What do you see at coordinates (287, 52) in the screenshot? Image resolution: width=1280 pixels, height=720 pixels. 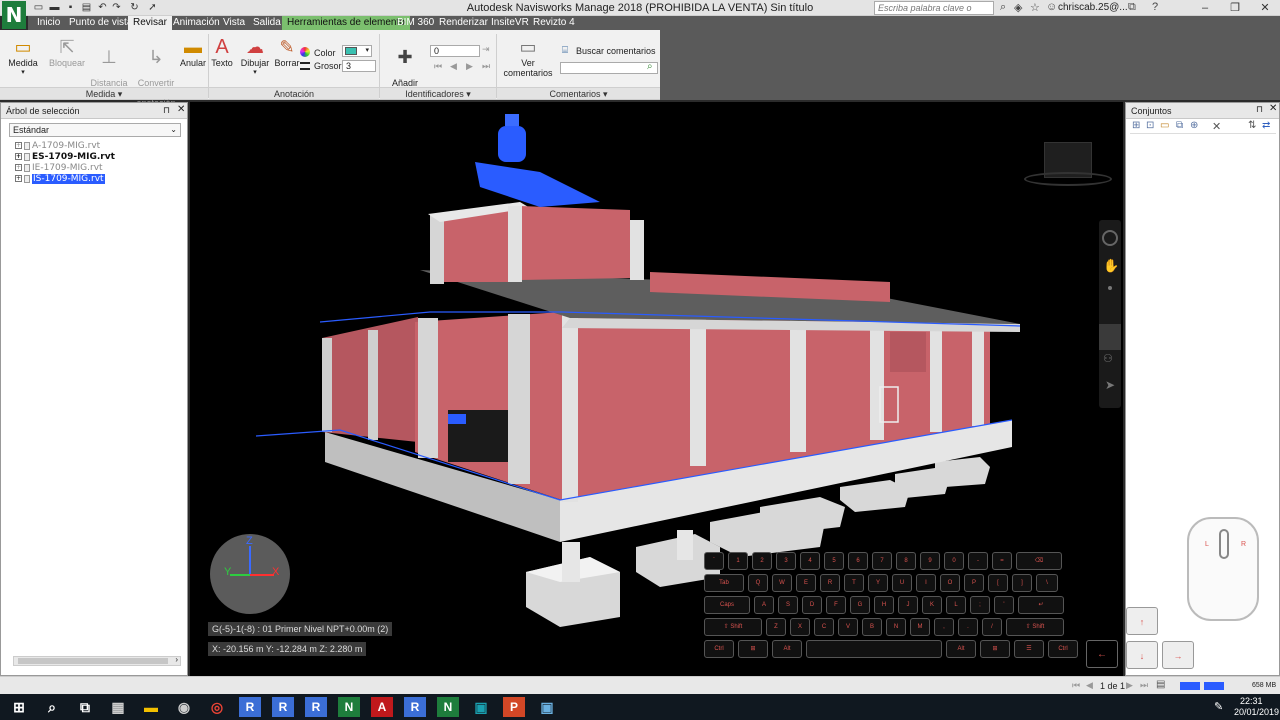 I see `erase-button: ✎ Borrar` at bounding box center [287, 52].